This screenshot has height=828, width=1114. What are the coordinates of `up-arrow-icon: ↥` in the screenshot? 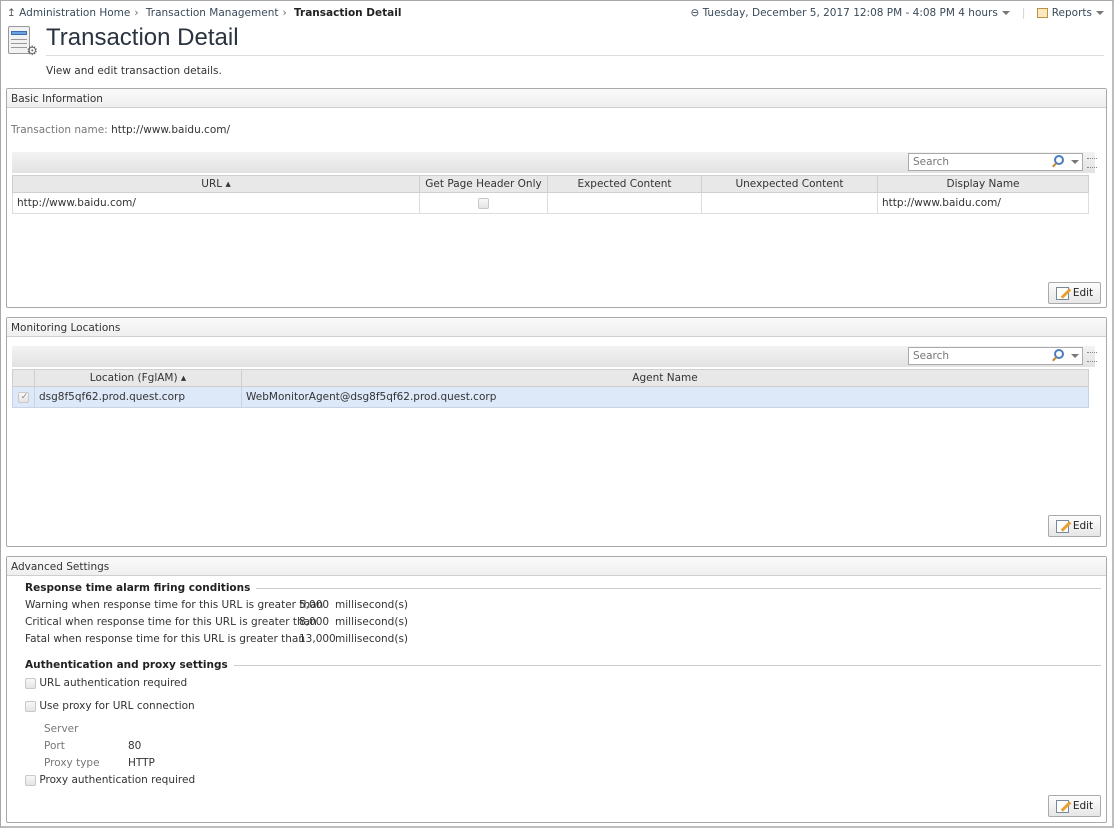 It's located at (11, 13).